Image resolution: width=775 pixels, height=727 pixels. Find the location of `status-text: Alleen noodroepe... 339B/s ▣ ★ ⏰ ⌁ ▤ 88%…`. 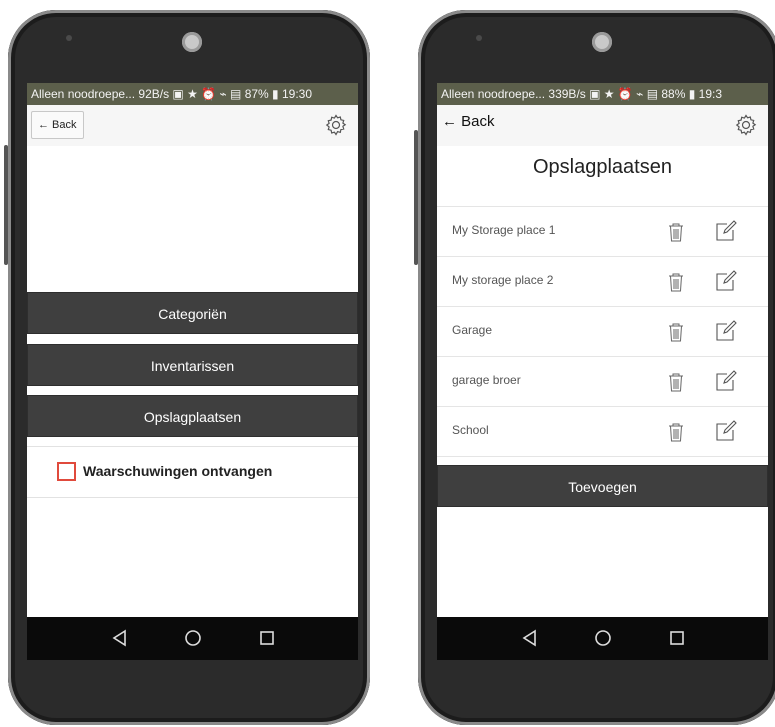

status-text: Alleen noodroepe... 339B/s ▣ ★ ⏰ ⌁ ▤ 88%… is located at coordinates (582, 94).